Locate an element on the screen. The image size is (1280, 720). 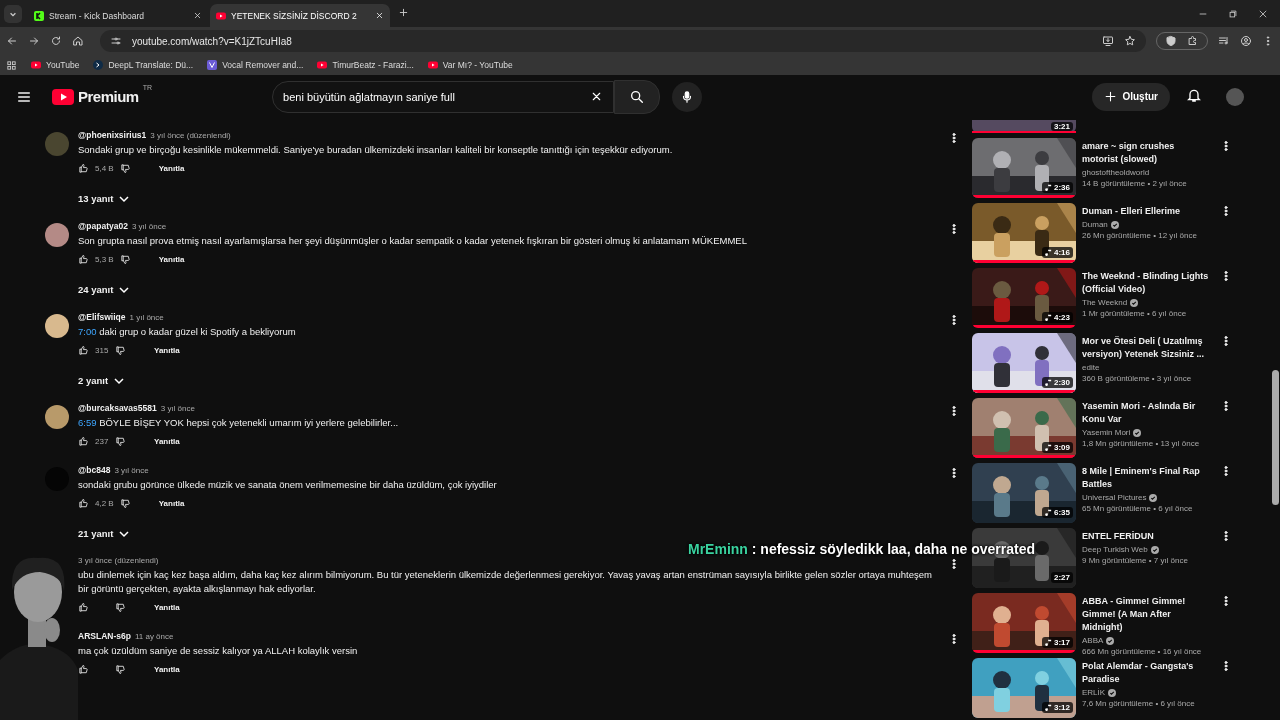
home-icon is located at coordinates (78, 41).